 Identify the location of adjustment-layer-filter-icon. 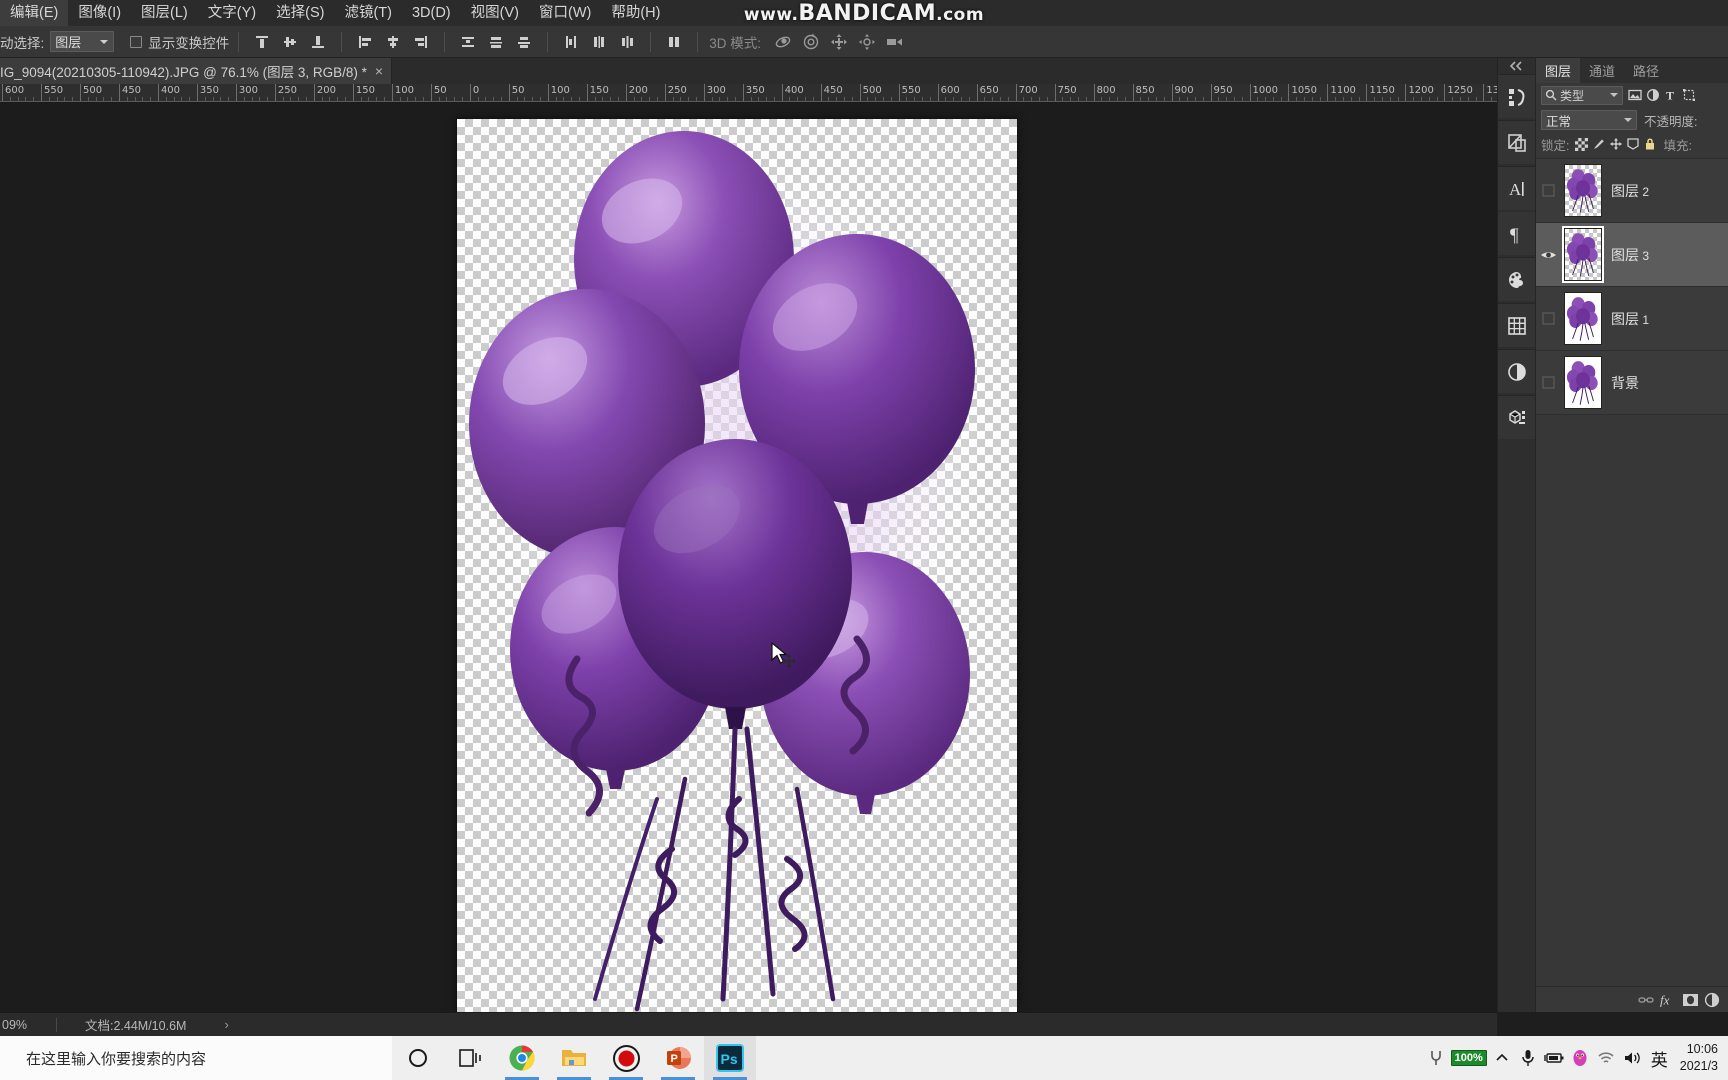
(1653, 95).